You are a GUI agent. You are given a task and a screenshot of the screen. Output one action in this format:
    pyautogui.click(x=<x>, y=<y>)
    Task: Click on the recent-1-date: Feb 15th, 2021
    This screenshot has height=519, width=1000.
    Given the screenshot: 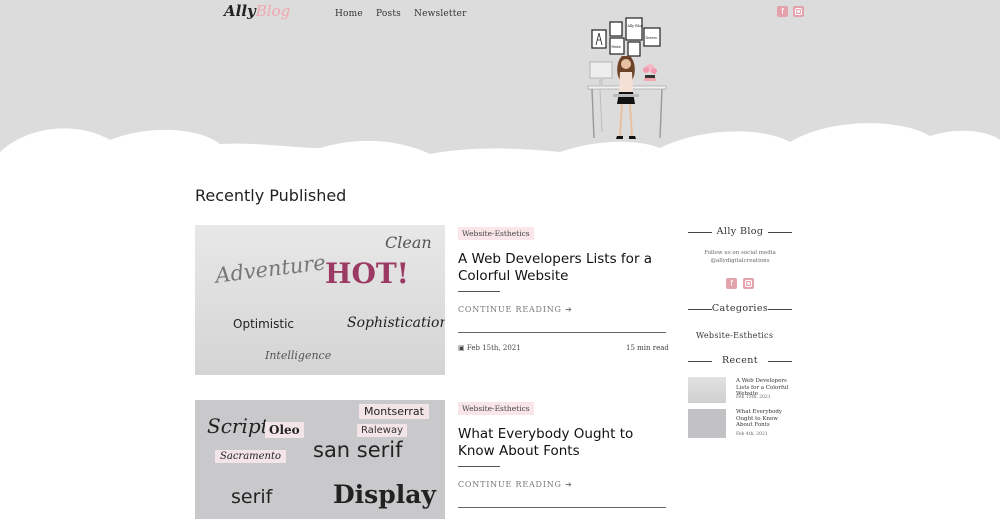 What is the action you would take?
    pyautogui.click(x=753, y=397)
    